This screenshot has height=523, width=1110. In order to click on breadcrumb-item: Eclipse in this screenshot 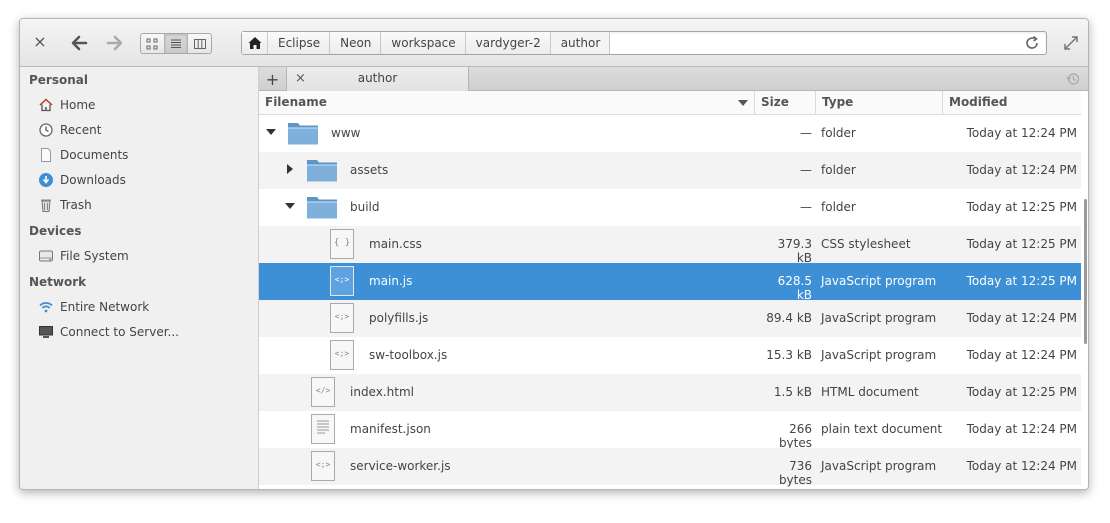, I will do `click(299, 43)`.